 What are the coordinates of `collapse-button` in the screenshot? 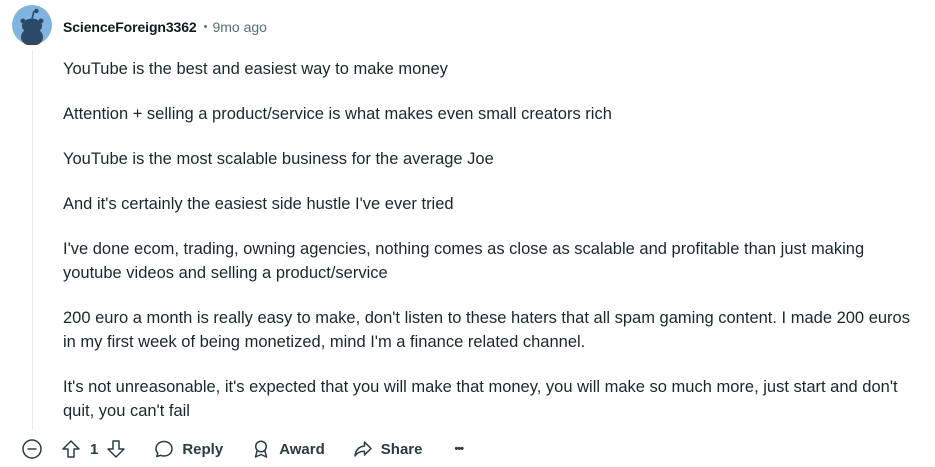 It's located at (32, 449).